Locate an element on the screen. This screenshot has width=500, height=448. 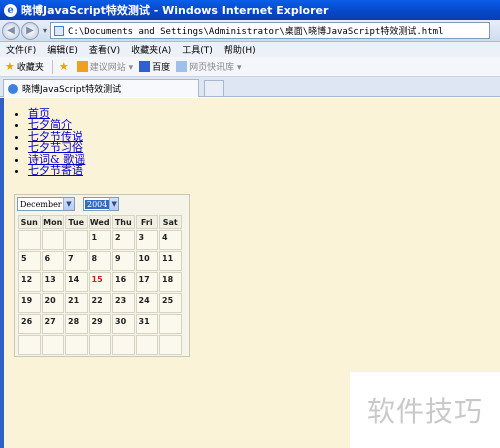
baidu-label: 百度 is located at coordinates (161, 68).